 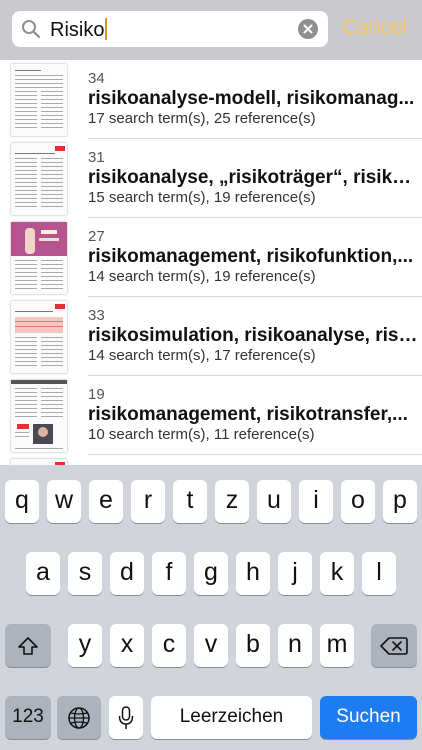 What do you see at coordinates (96, 394) in the screenshot?
I see `result-page-number: 19` at bounding box center [96, 394].